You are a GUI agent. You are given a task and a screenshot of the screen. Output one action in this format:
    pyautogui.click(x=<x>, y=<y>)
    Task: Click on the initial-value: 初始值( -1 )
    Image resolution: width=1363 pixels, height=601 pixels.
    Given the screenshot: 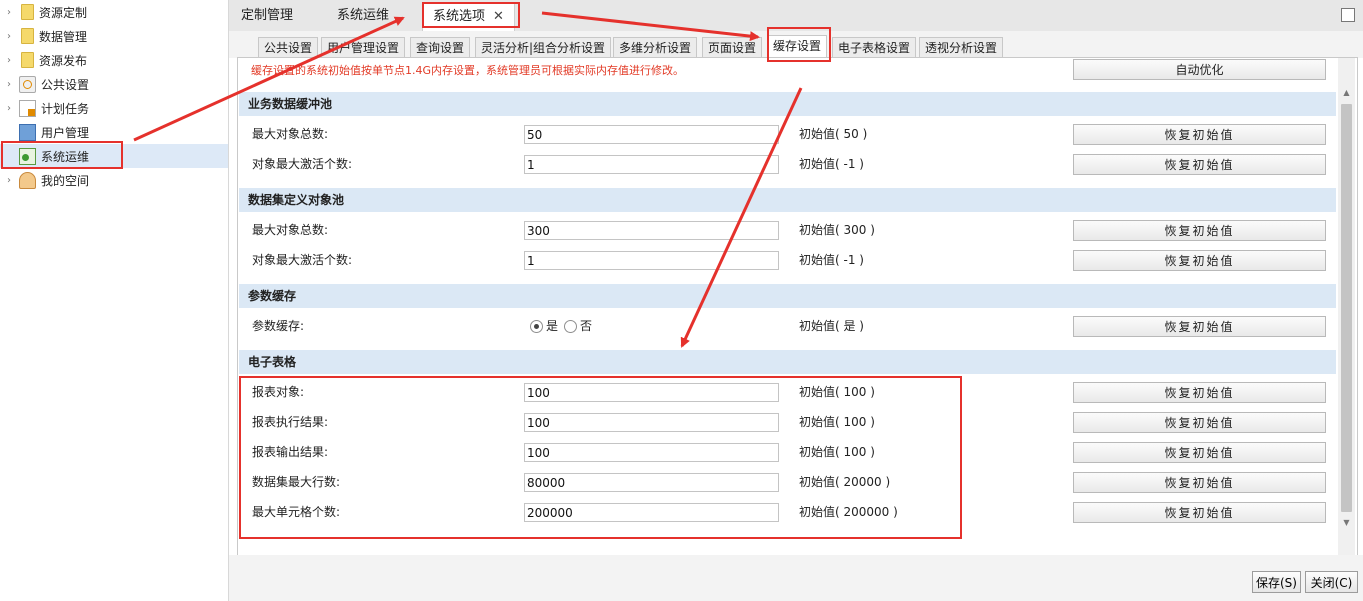 What is the action you would take?
    pyautogui.click(x=831, y=260)
    